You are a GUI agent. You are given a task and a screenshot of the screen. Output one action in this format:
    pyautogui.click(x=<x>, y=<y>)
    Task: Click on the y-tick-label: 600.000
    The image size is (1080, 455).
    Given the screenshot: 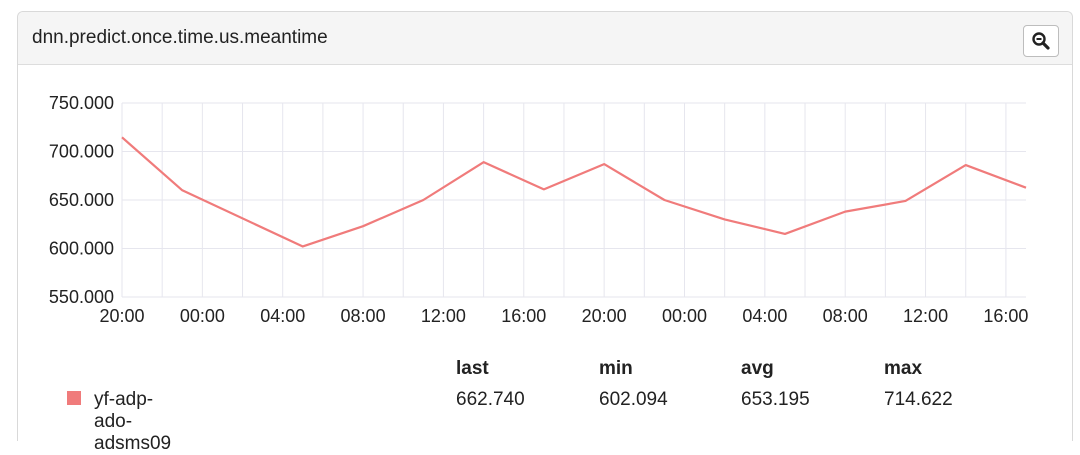 What is the action you would take?
    pyautogui.click(x=81, y=249)
    